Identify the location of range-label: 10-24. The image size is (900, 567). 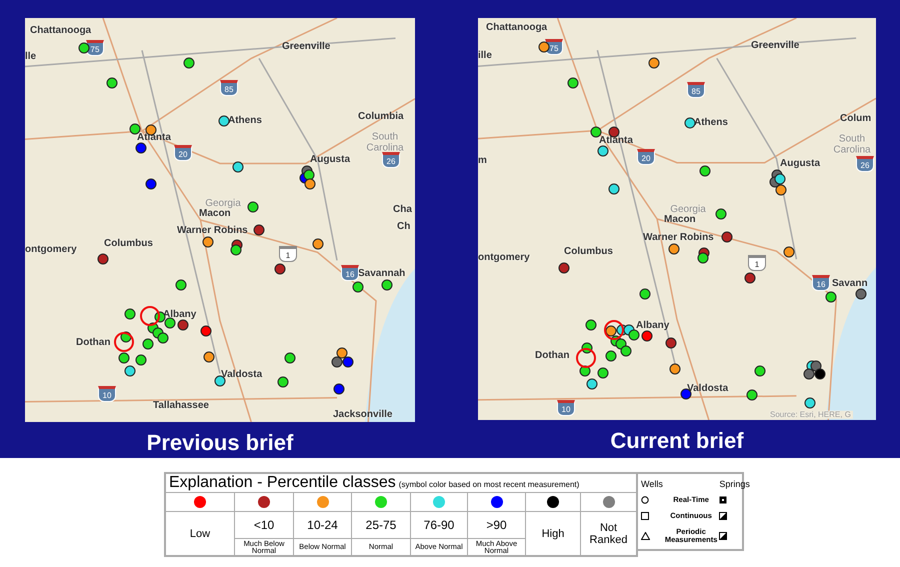
(322, 525).